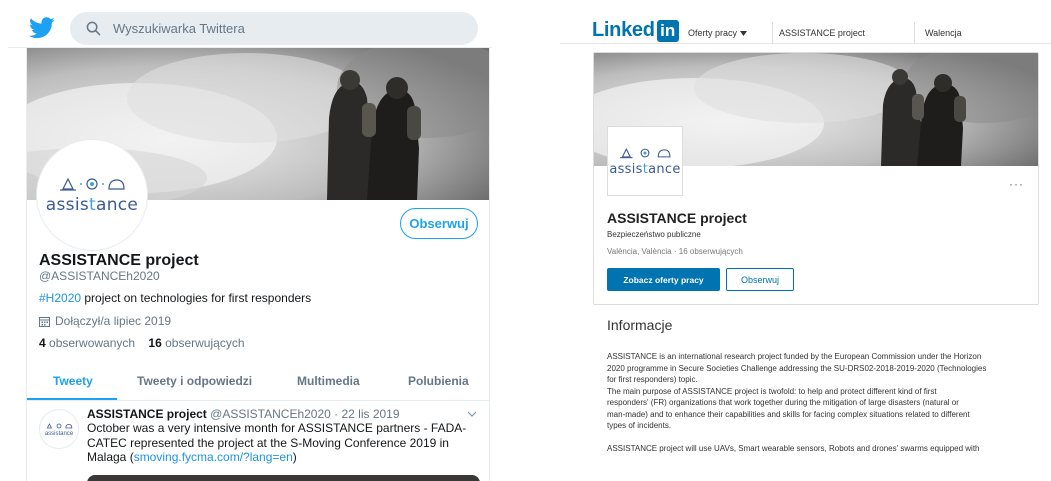 Image resolution: width=1051 pixels, height=481 pixels. What do you see at coordinates (328, 381) in the screenshot?
I see `tab-media: Multimedia` at bounding box center [328, 381].